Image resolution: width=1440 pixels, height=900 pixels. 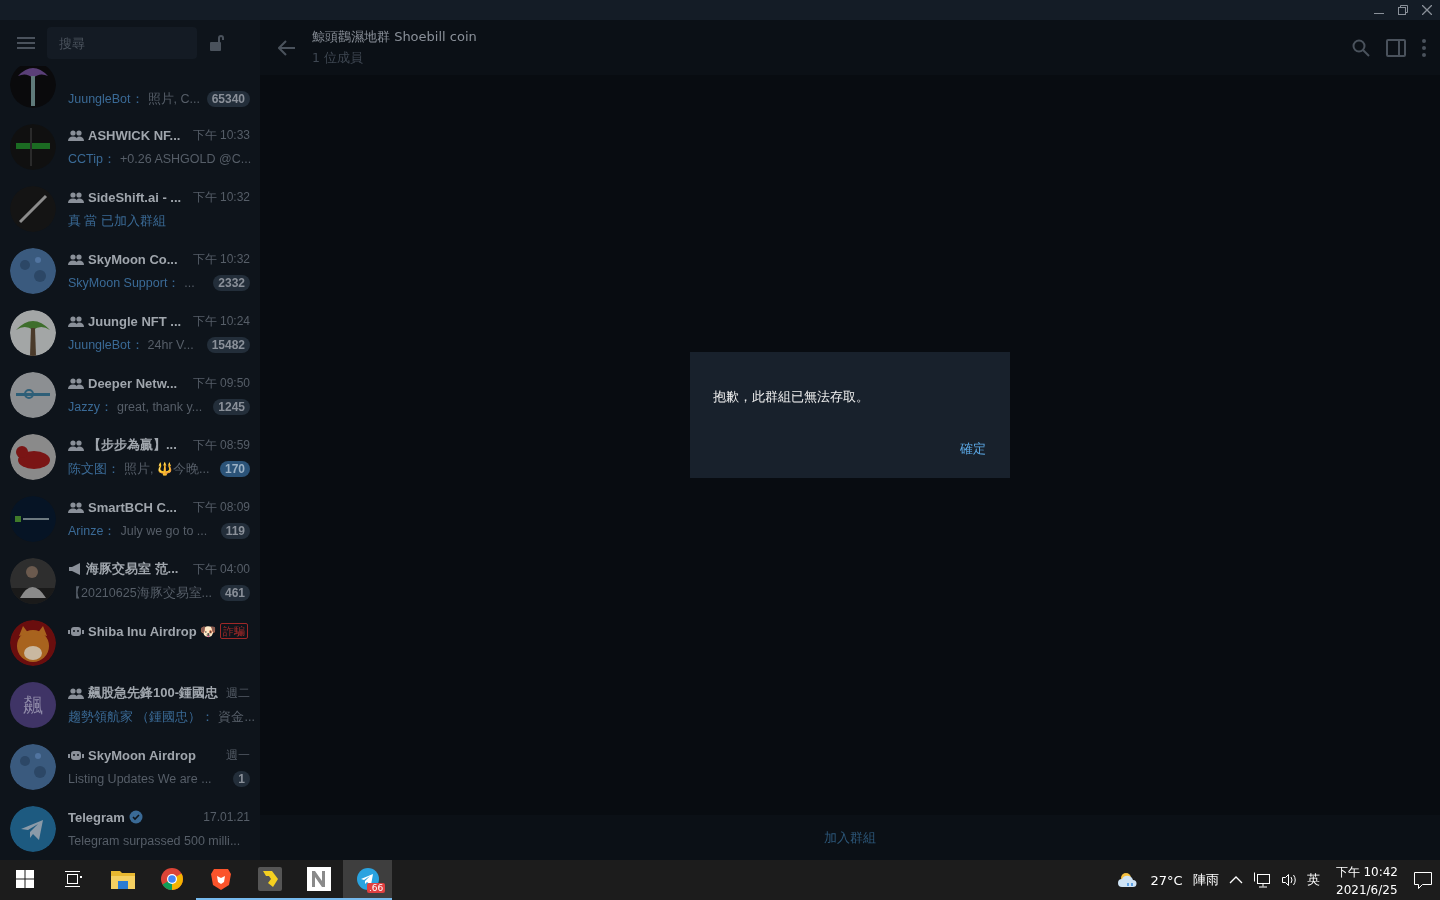 What do you see at coordinates (92, 531) in the screenshot?
I see `message-sender: Arinze：` at bounding box center [92, 531].